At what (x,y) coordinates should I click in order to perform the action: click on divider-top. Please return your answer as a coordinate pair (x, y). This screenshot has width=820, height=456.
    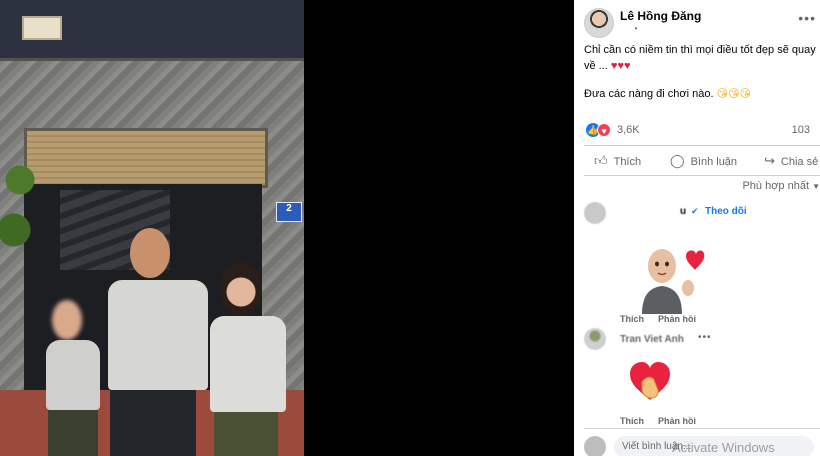
    Looking at the image, I should click on (702, 145).